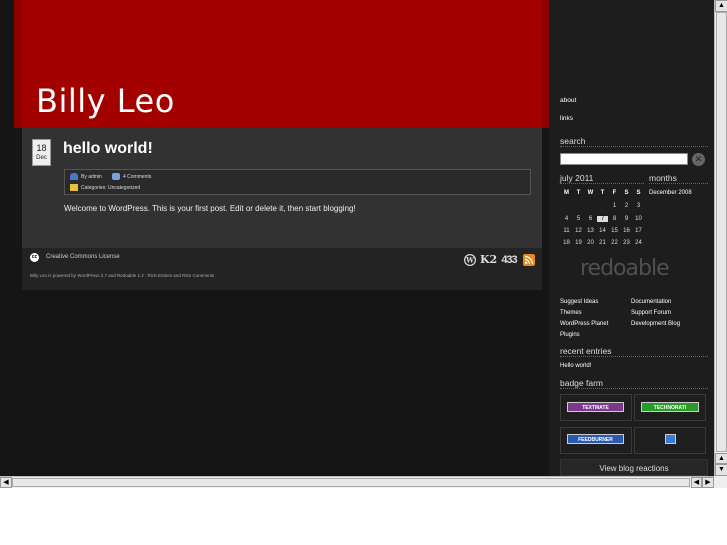  Describe the element at coordinates (595, 407) in the screenshot. I see `textmate-badge: TEXTMATE` at that location.